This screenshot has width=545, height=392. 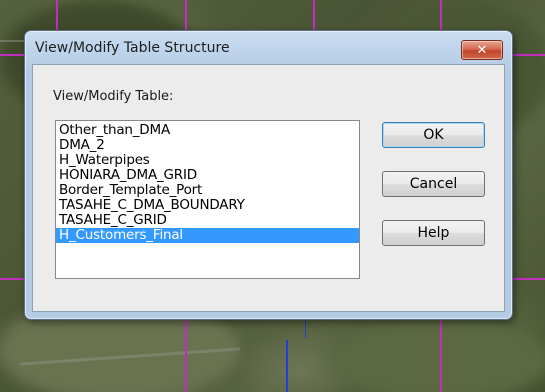 What do you see at coordinates (113, 96) in the screenshot?
I see `table-list-label: View/Modify Table:` at bounding box center [113, 96].